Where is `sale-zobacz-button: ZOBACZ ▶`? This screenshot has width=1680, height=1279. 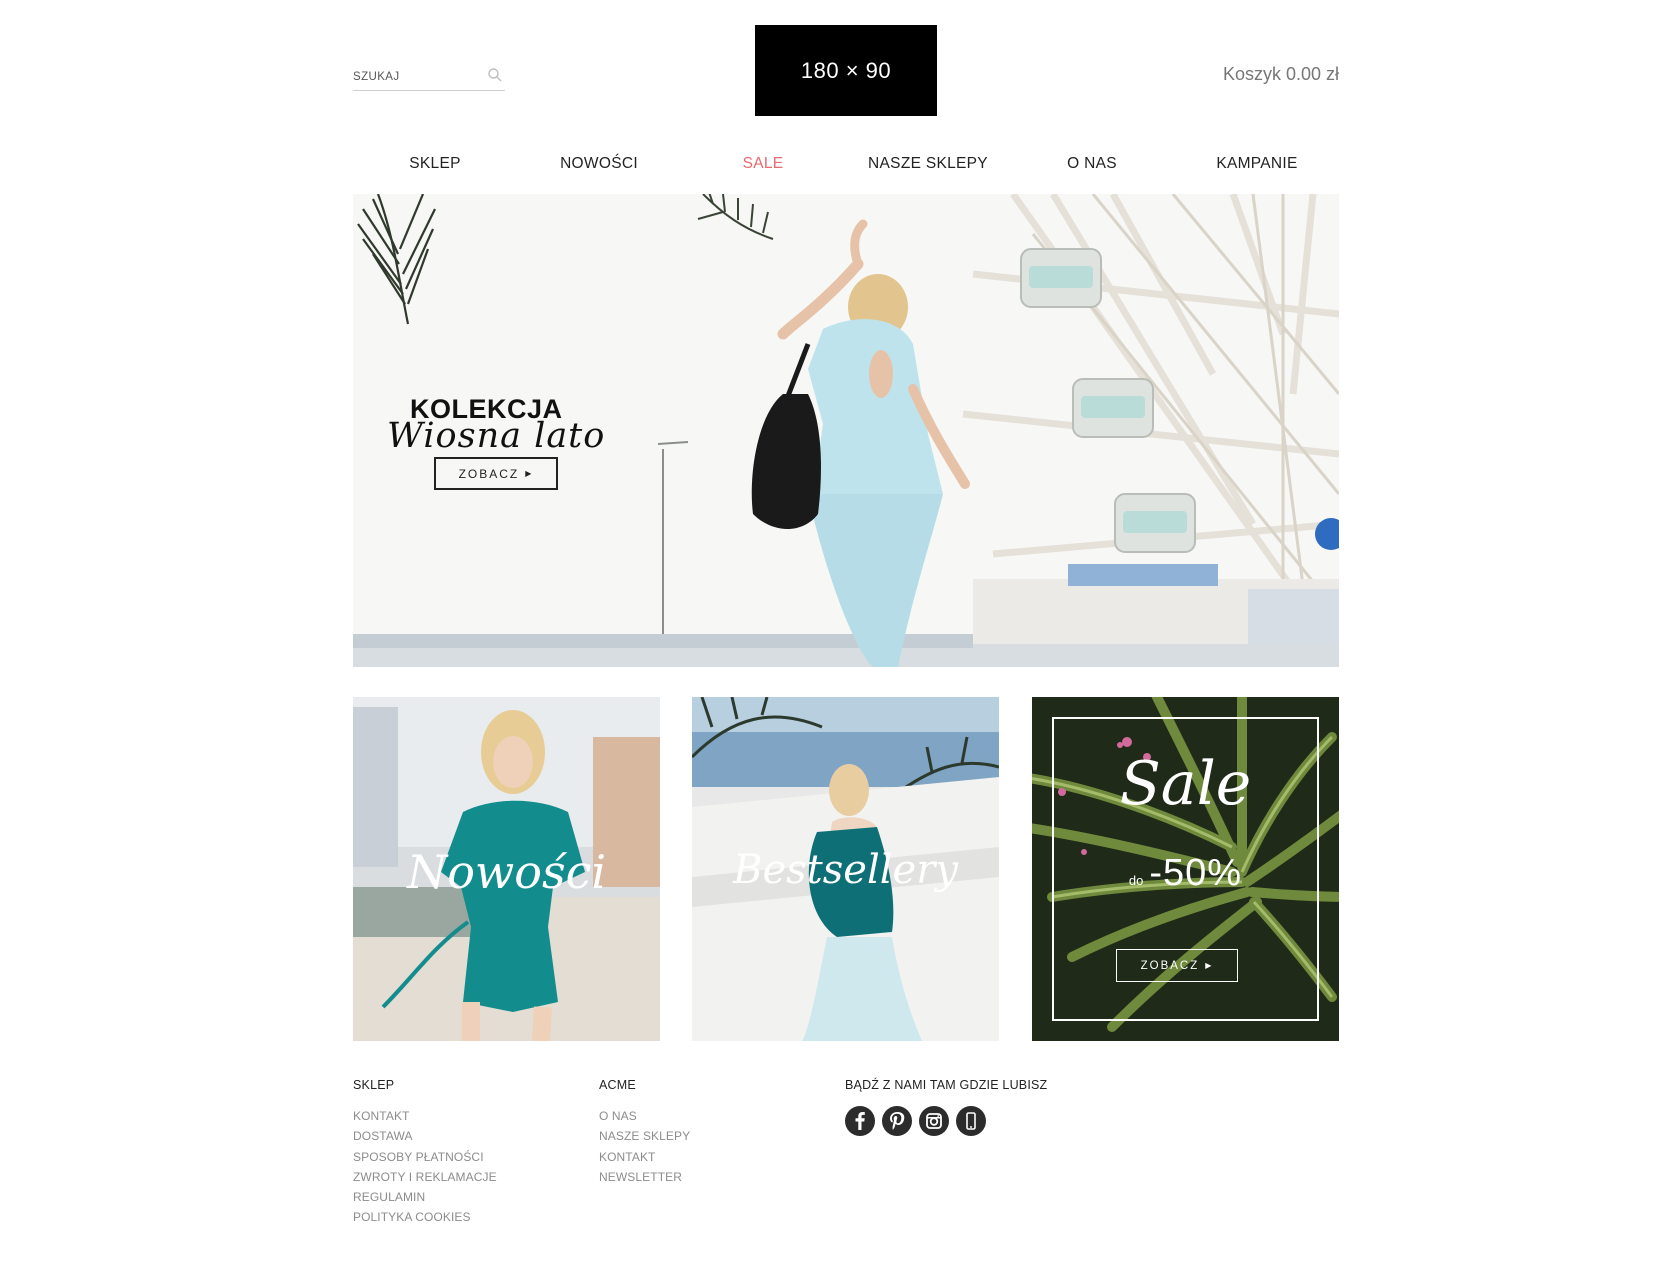
sale-zobacz-button: ZOBACZ ▶ is located at coordinates (1177, 965).